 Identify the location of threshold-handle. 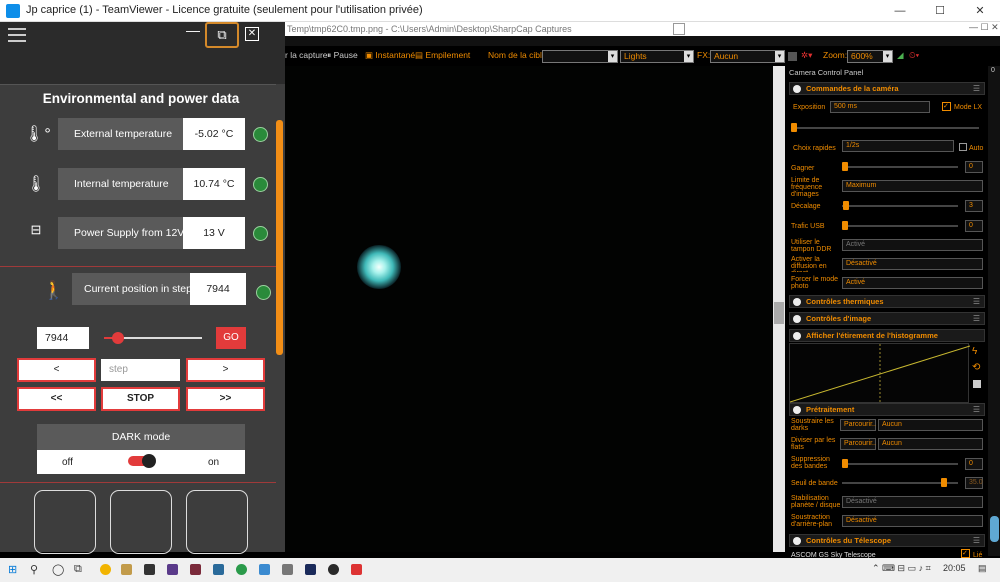
(944, 482).